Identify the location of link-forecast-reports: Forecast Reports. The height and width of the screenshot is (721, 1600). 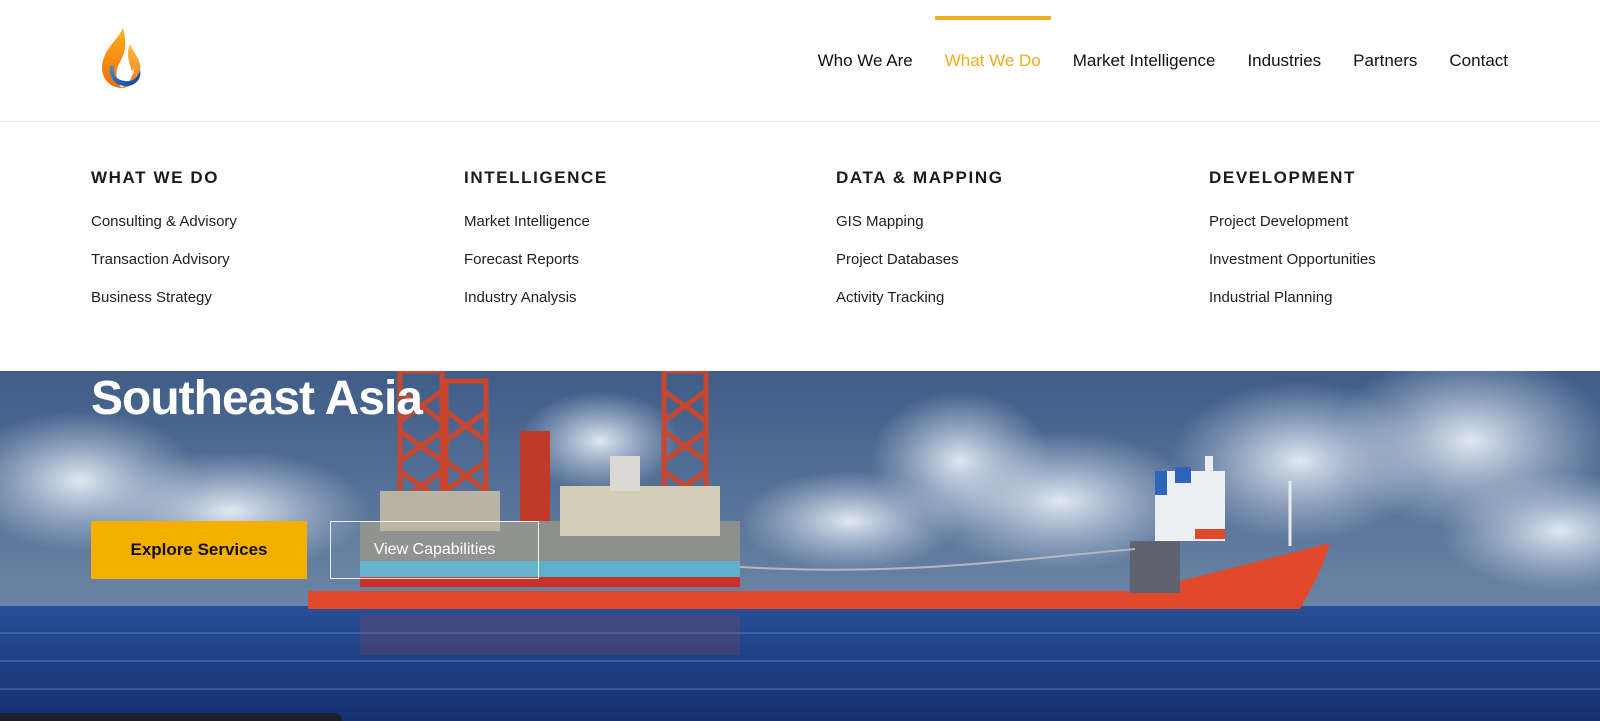
(634, 260).